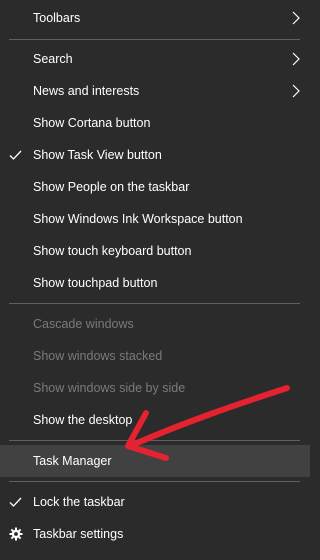  What do you see at coordinates (155, 534) in the screenshot?
I see `menu-item-taskbar-settings: Taskbar settings` at bounding box center [155, 534].